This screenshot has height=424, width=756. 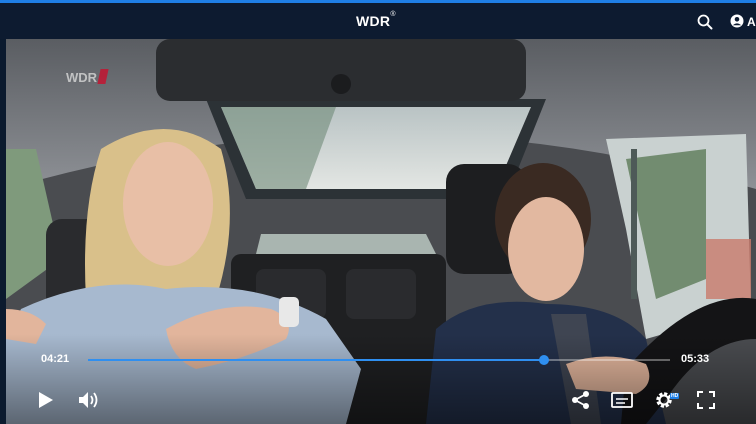 I want to click on registered-mark: ®, so click(x=393, y=14).